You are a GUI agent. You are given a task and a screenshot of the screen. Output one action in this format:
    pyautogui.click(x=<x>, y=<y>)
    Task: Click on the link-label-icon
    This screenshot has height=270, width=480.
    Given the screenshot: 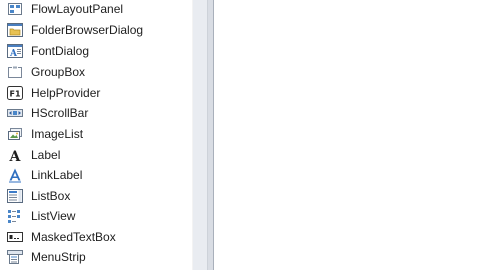 What is the action you would take?
    pyautogui.click(x=15, y=175)
    